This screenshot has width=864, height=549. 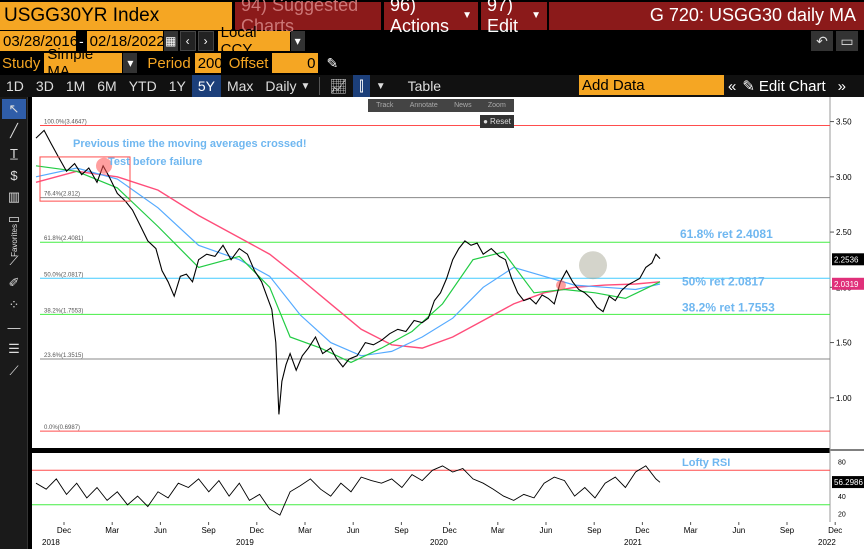 I want to click on period-3d: 3D, so click(x=45, y=86).